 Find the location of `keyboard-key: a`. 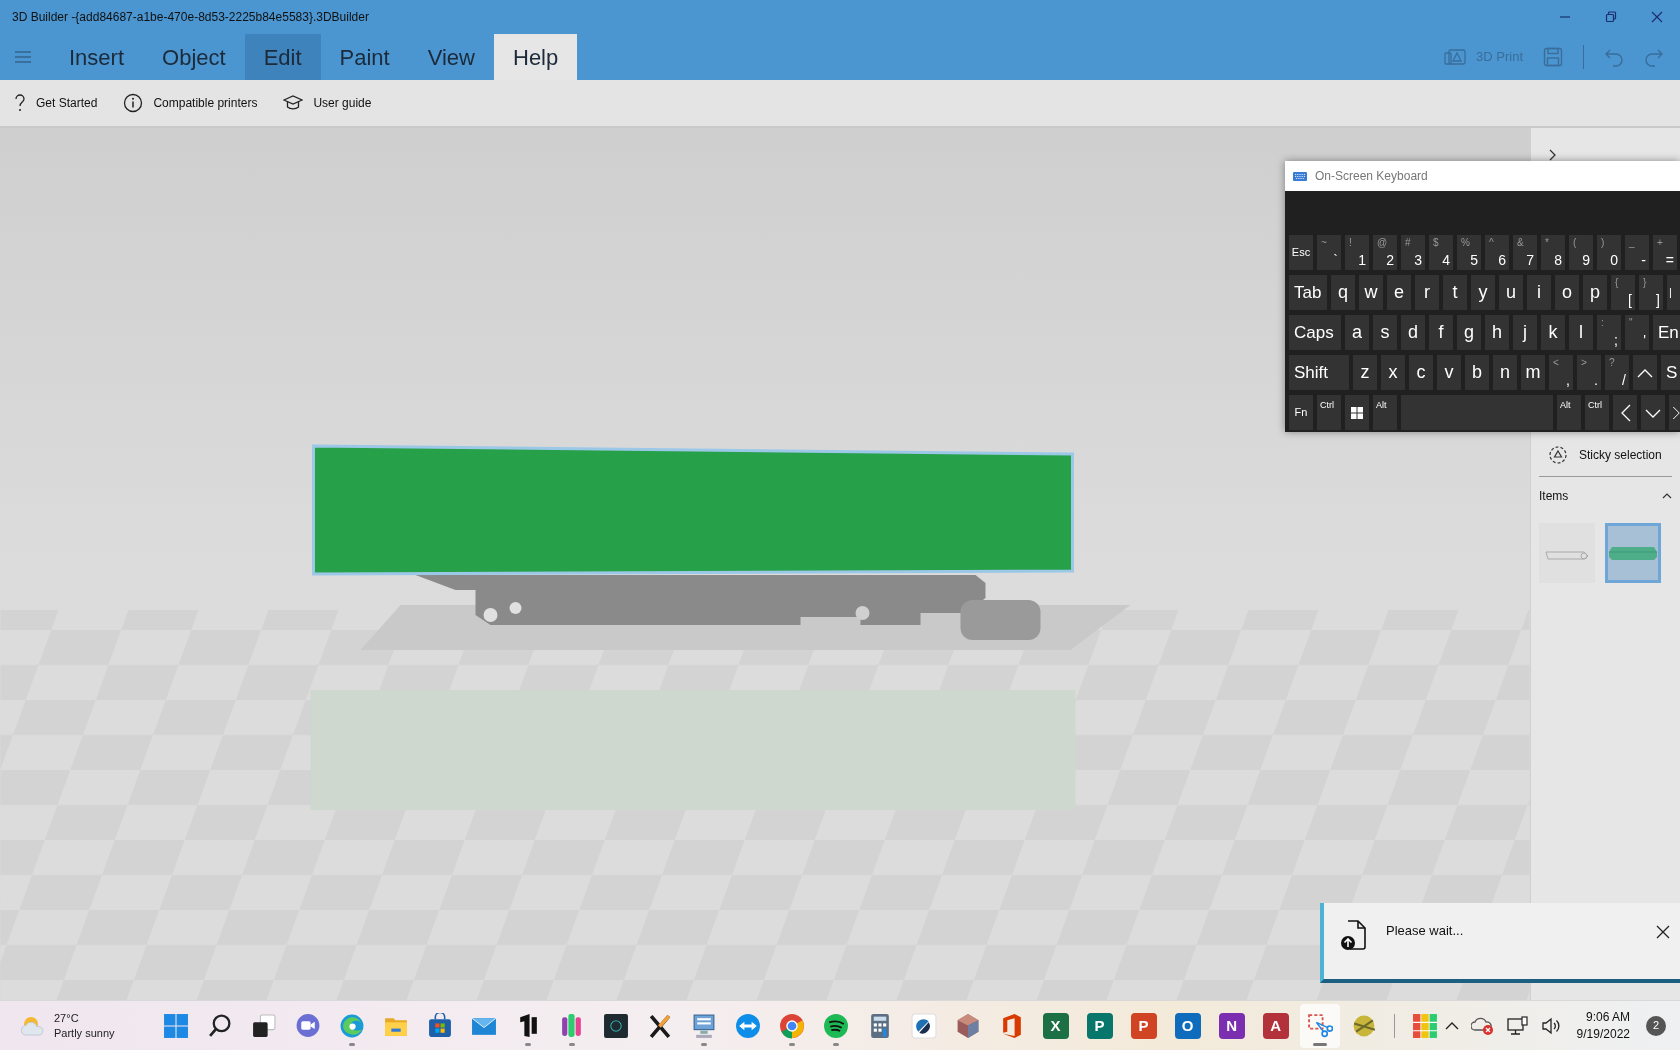

keyboard-key: a is located at coordinates (1357, 332).